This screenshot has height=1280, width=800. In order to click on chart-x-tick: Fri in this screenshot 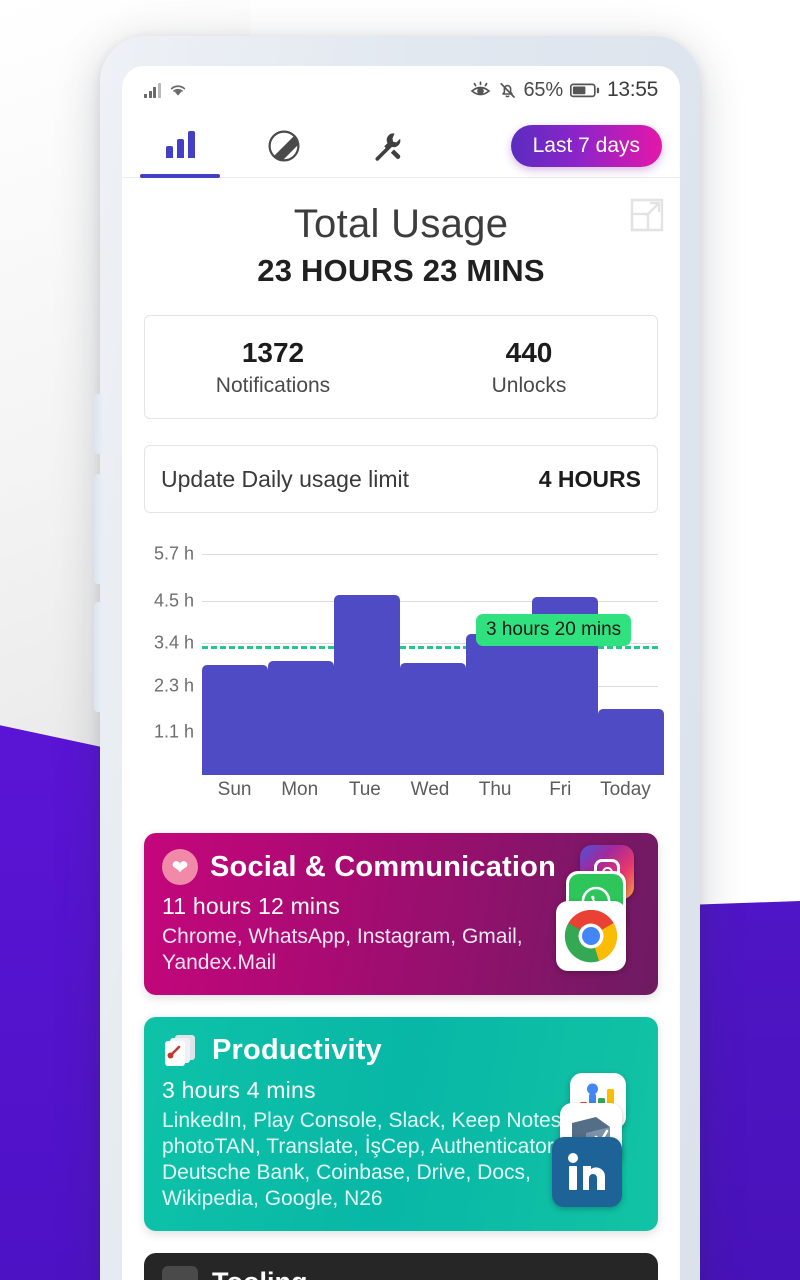, I will do `click(560, 789)`.